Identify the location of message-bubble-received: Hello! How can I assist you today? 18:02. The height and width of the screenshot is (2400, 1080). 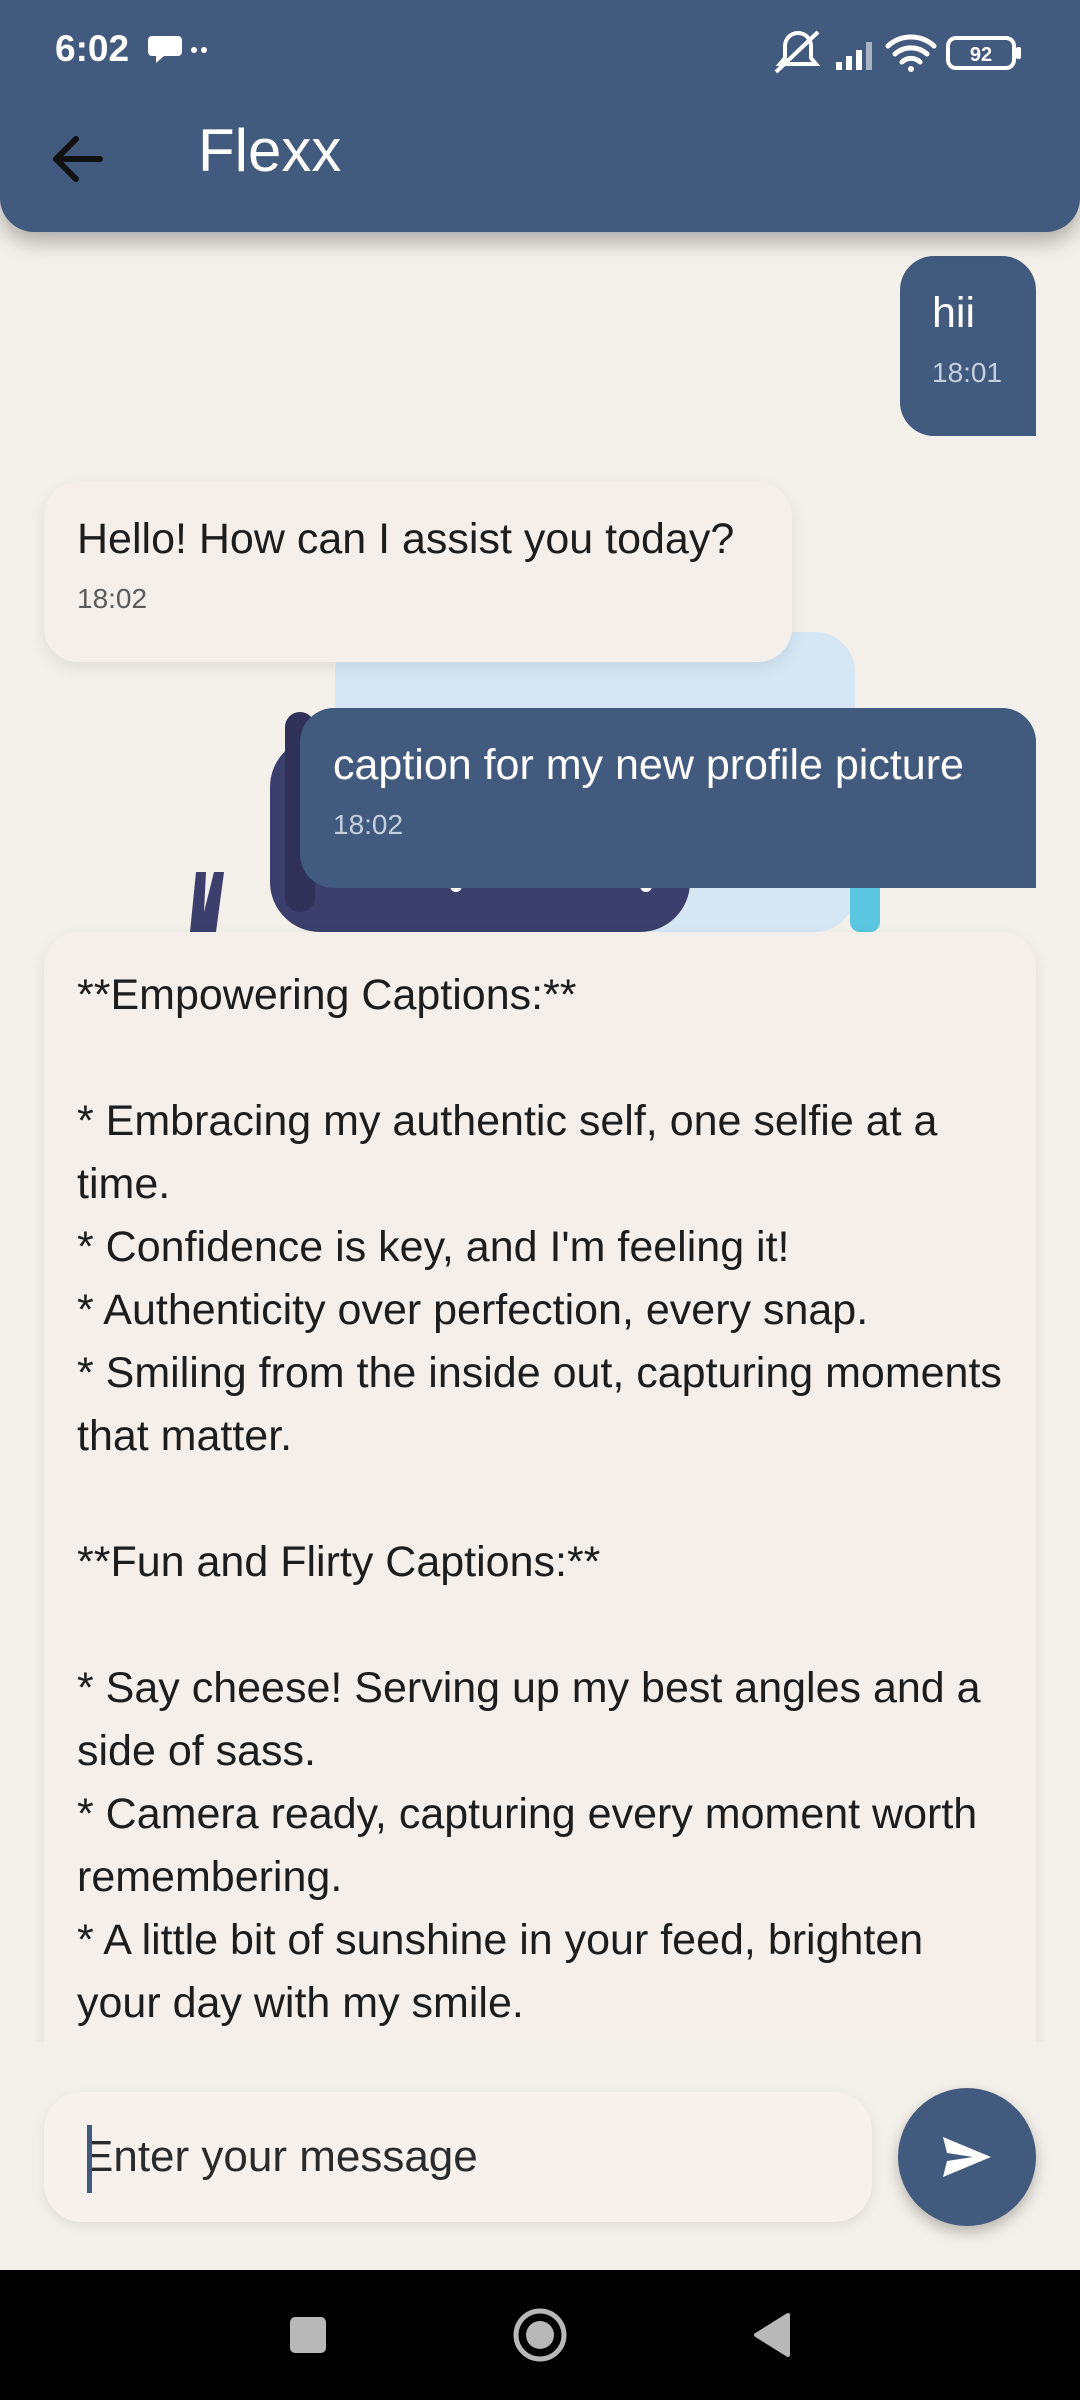
(418, 572).